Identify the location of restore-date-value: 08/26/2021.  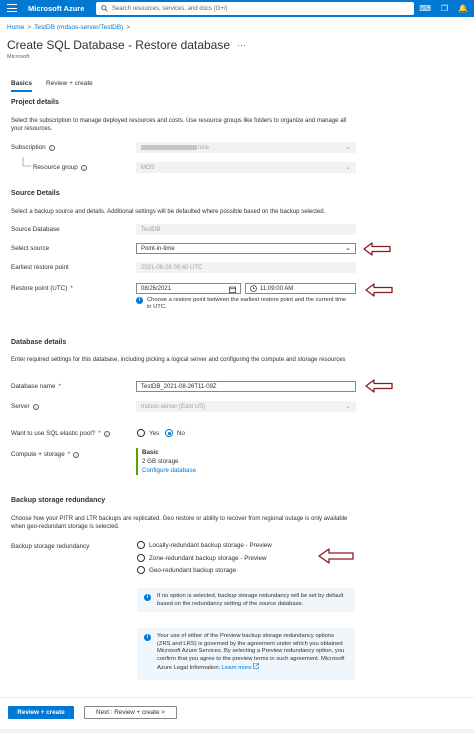
(156, 288).